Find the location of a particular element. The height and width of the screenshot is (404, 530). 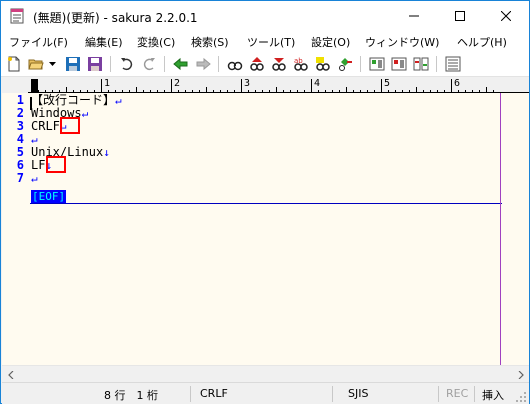

editor-line: ↵ is located at coordinates (34, 178).